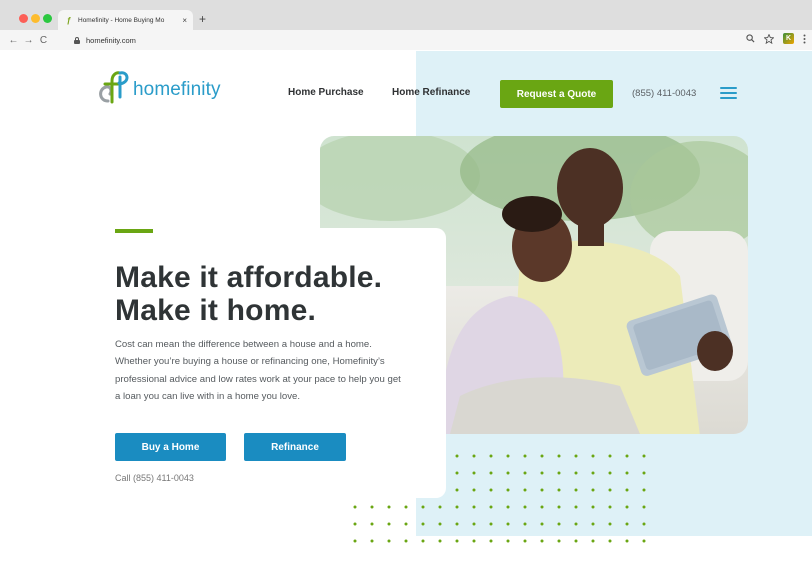  Describe the element at coordinates (28, 40) in the screenshot. I see `forward-arrow-icon: →` at that location.